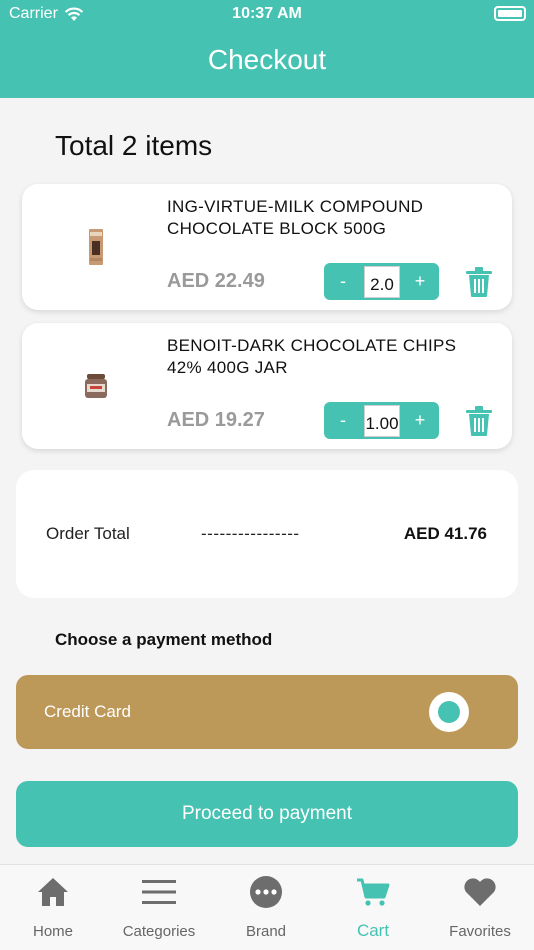 This screenshot has height=950, width=534. I want to click on tab-label: Brand, so click(266, 931).